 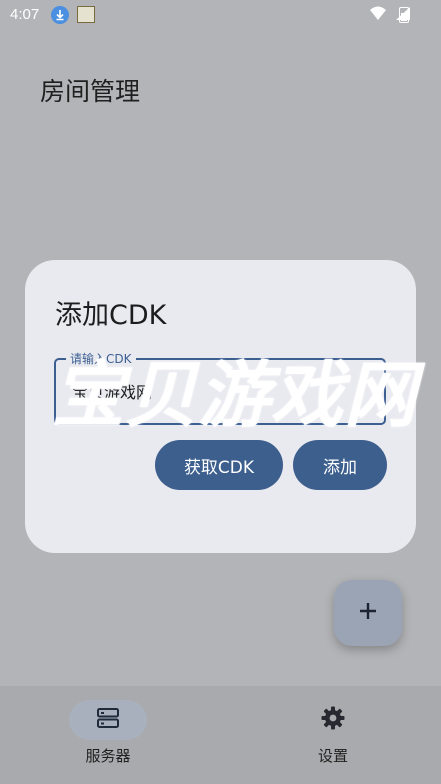 I want to click on nav-item-settings: 设置, so click(x=333, y=735).